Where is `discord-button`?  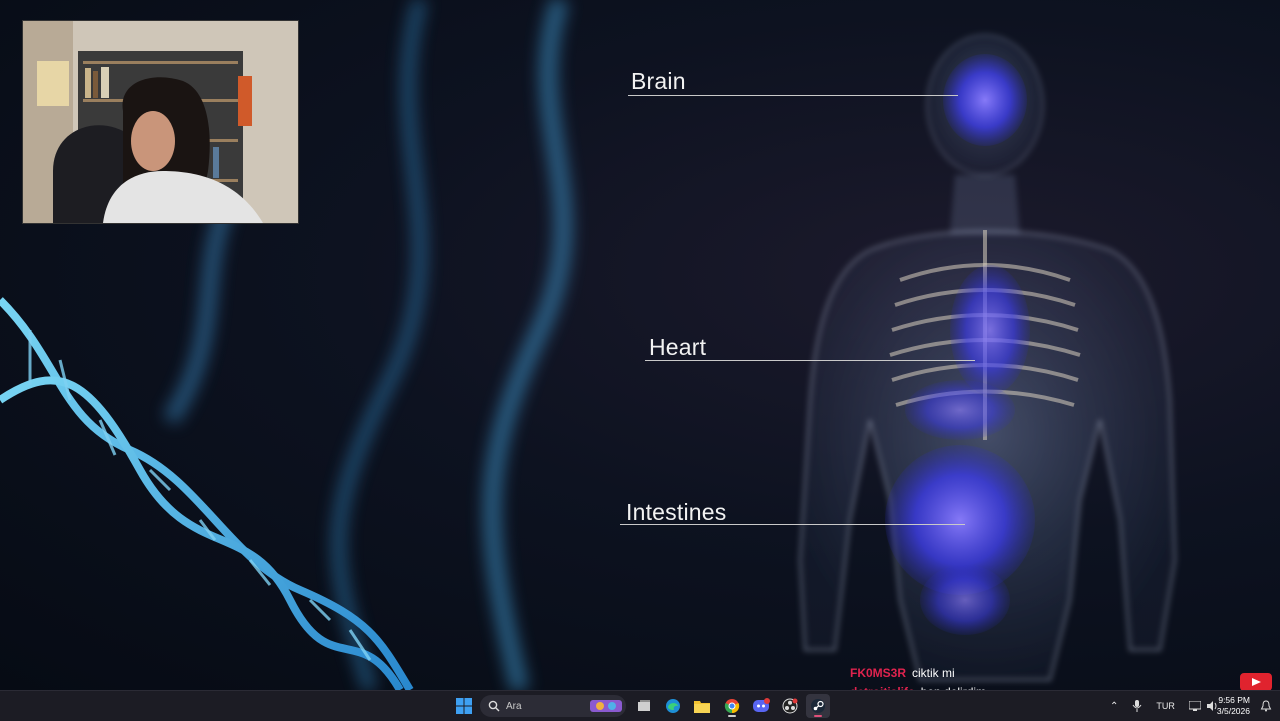
discord-button is located at coordinates (761, 706).